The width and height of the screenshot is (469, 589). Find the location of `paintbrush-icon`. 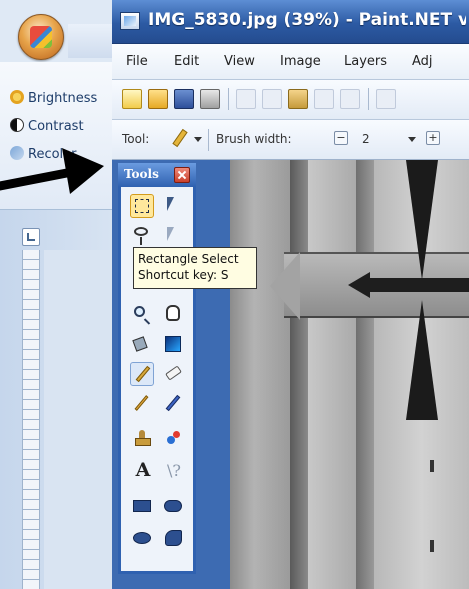

paintbrush-icon is located at coordinates (179, 139).